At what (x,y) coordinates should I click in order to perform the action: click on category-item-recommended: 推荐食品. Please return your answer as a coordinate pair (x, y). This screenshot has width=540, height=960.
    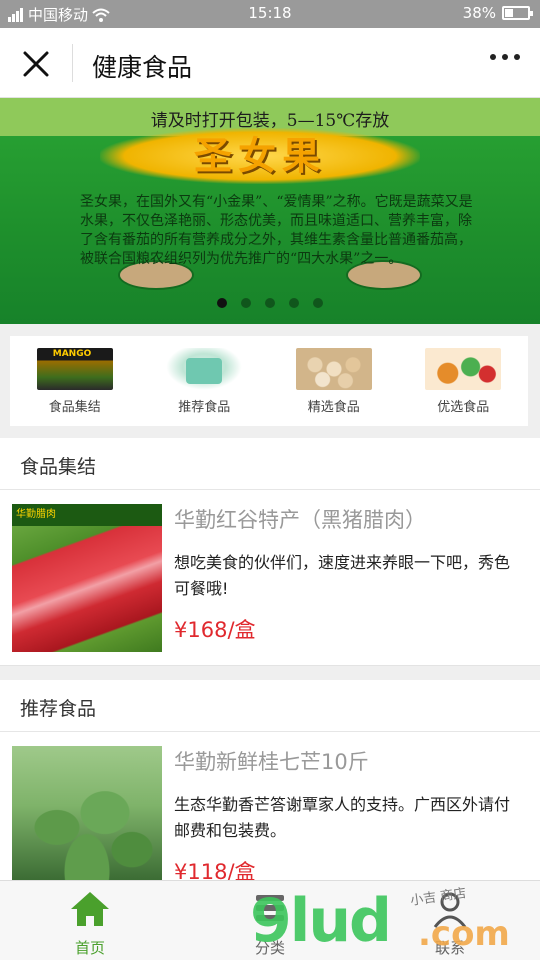
    Looking at the image, I should click on (204, 381).